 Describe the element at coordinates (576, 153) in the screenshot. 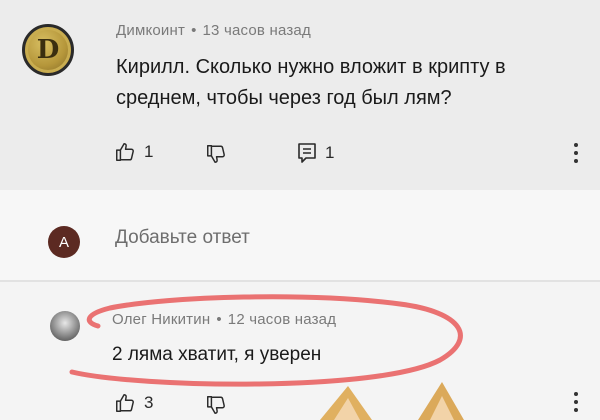

I see `more-options-icon` at that location.